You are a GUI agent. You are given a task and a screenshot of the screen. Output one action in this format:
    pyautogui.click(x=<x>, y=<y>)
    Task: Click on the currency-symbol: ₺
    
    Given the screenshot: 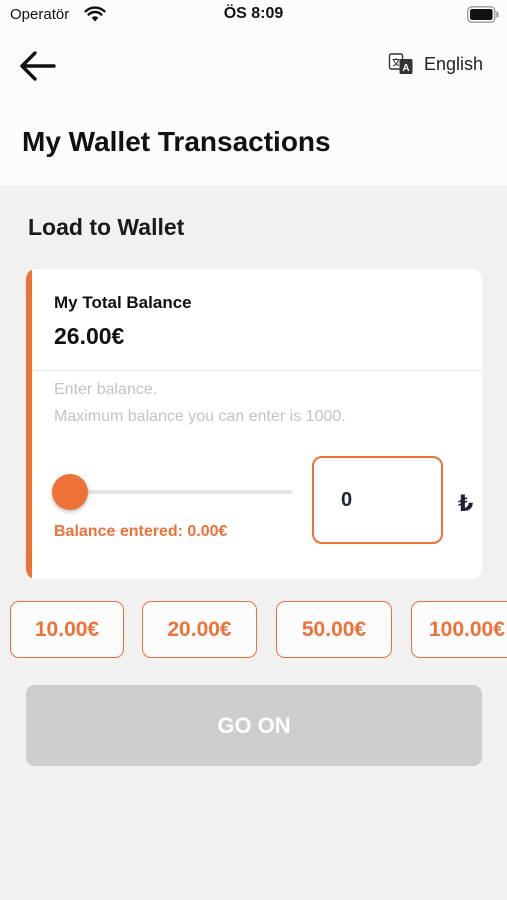 What is the action you would take?
    pyautogui.click(x=466, y=503)
    